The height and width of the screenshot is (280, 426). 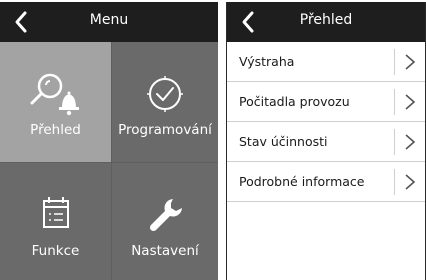 I want to click on tile-label: Přehled, so click(x=55, y=130).